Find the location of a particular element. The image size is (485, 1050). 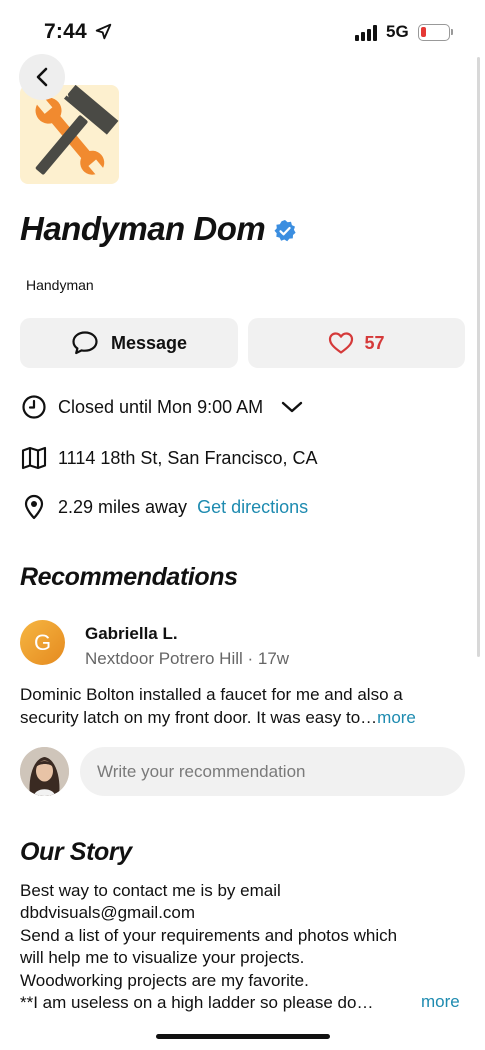

story-more-link: more is located at coordinates (440, 1002).